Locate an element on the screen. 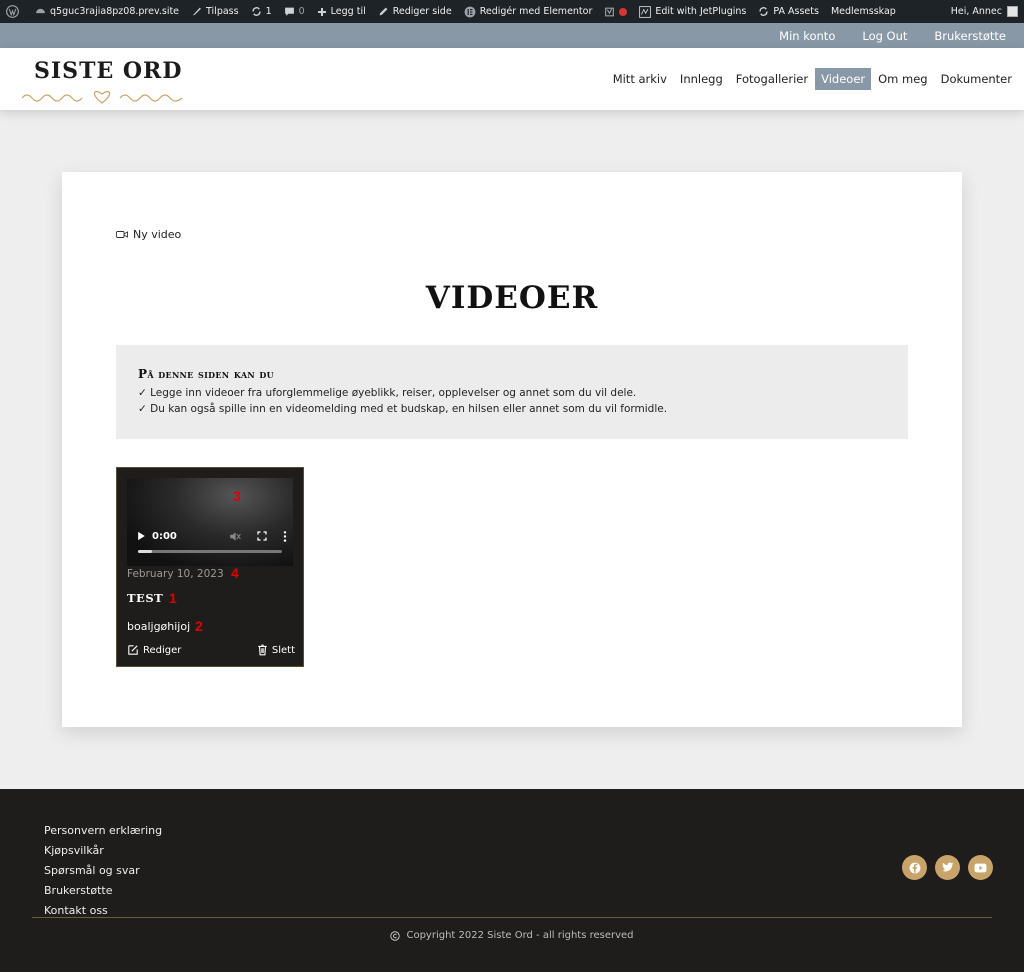 The height and width of the screenshot is (972, 1024). updates-link: 1 is located at coordinates (261, 11).